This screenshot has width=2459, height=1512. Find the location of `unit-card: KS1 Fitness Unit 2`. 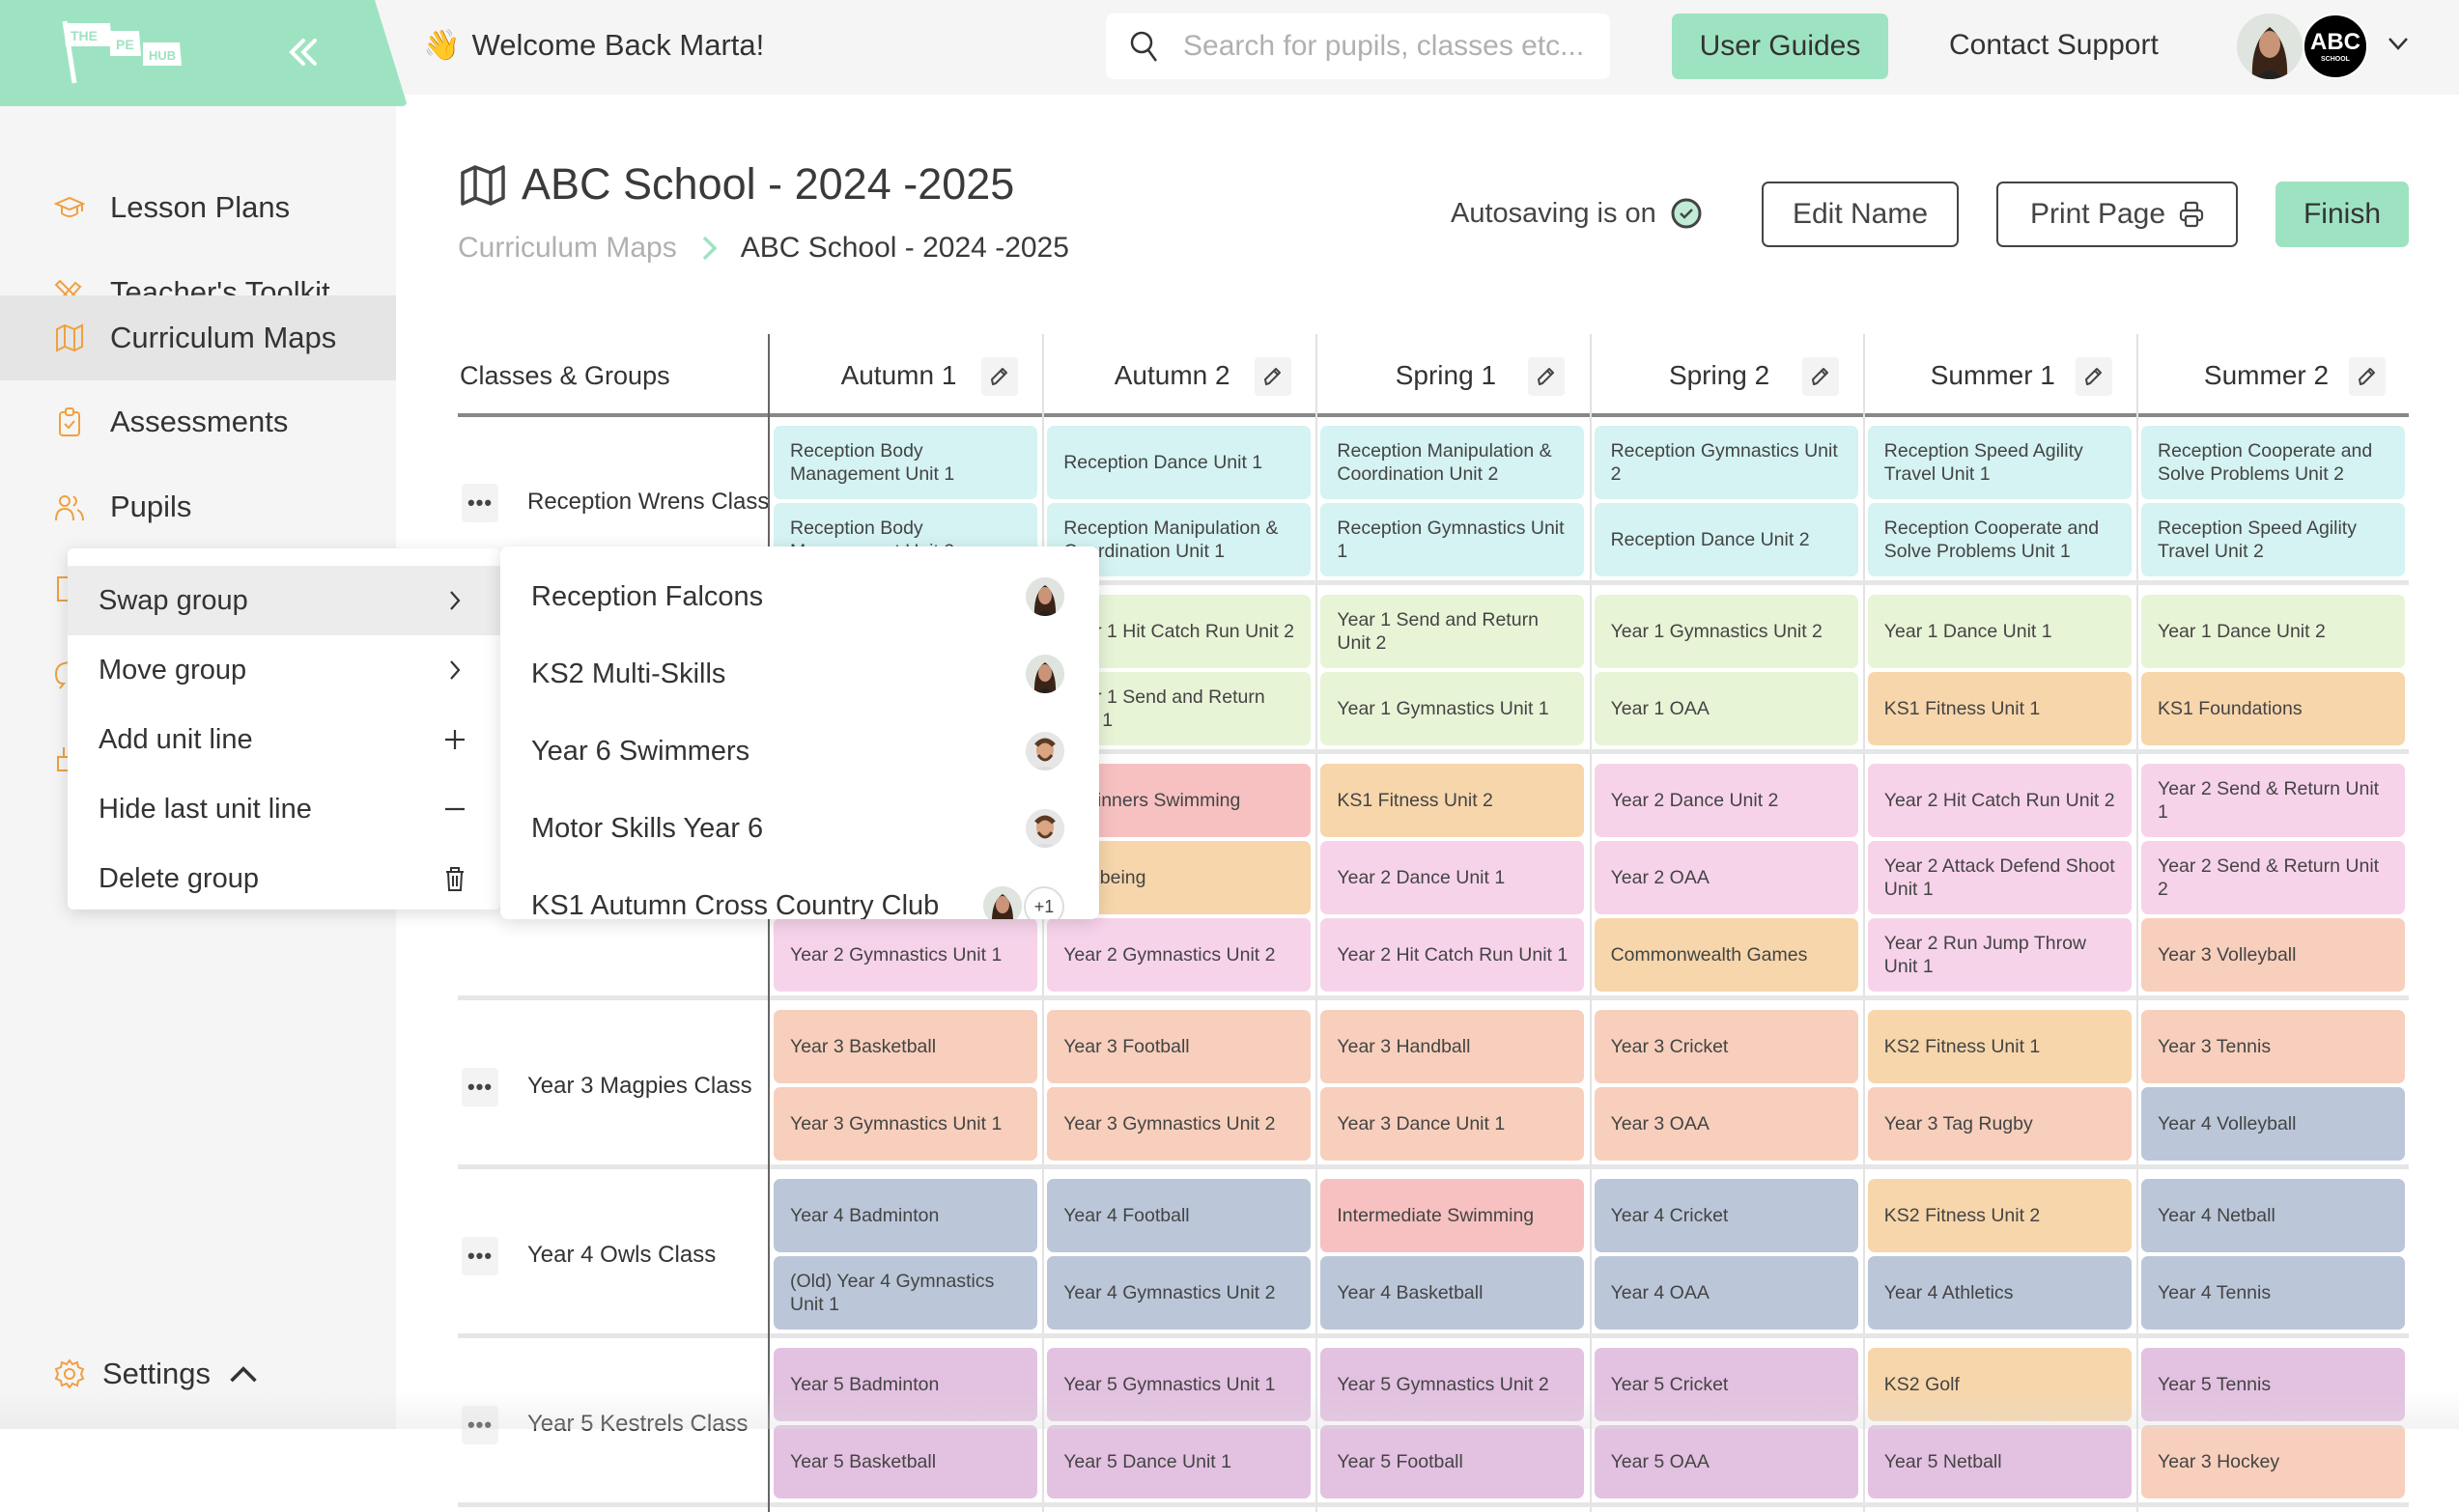

unit-card: KS1 Fitness Unit 2 is located at coordinates (1452, 801).